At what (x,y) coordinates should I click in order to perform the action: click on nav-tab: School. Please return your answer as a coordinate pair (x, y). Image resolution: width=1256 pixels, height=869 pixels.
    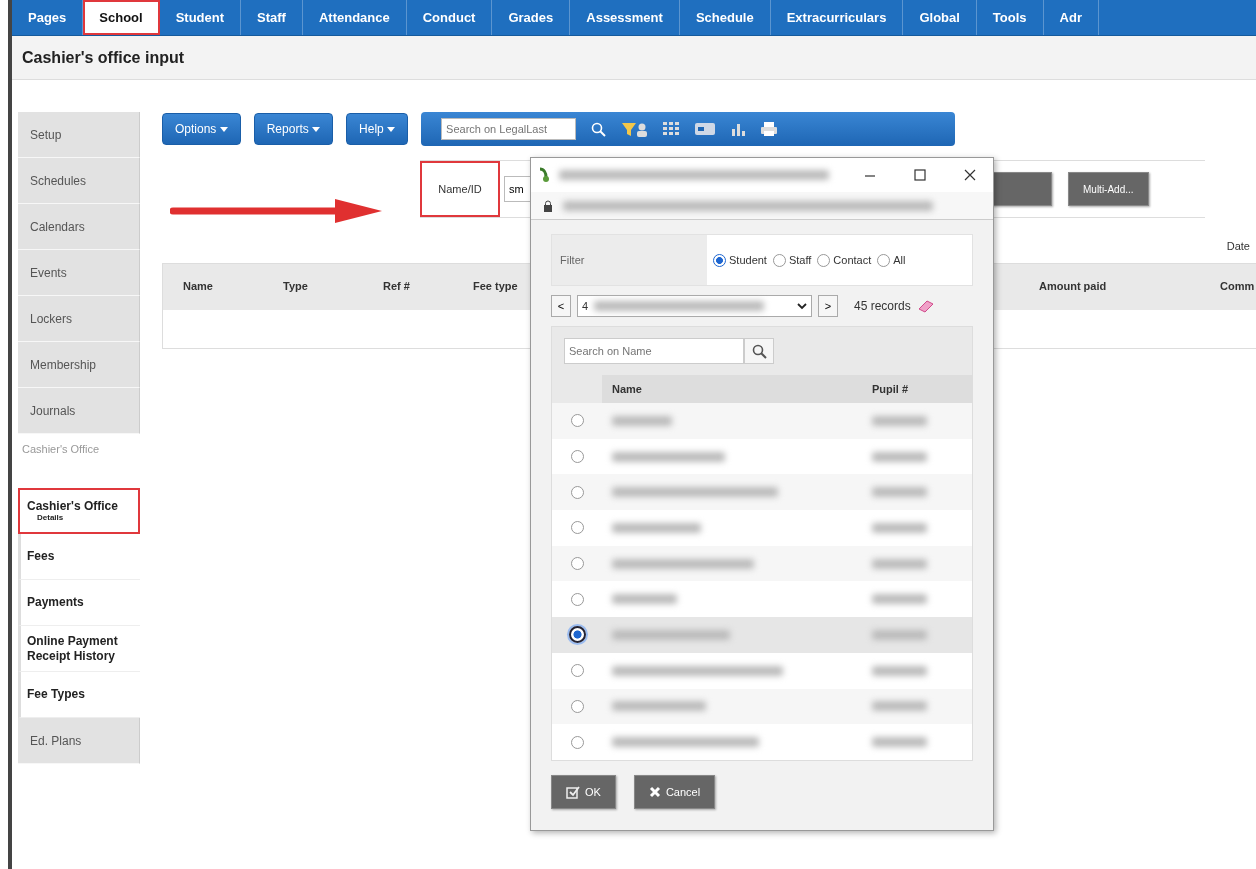
    Looking at the image, I should click on (121, 17).